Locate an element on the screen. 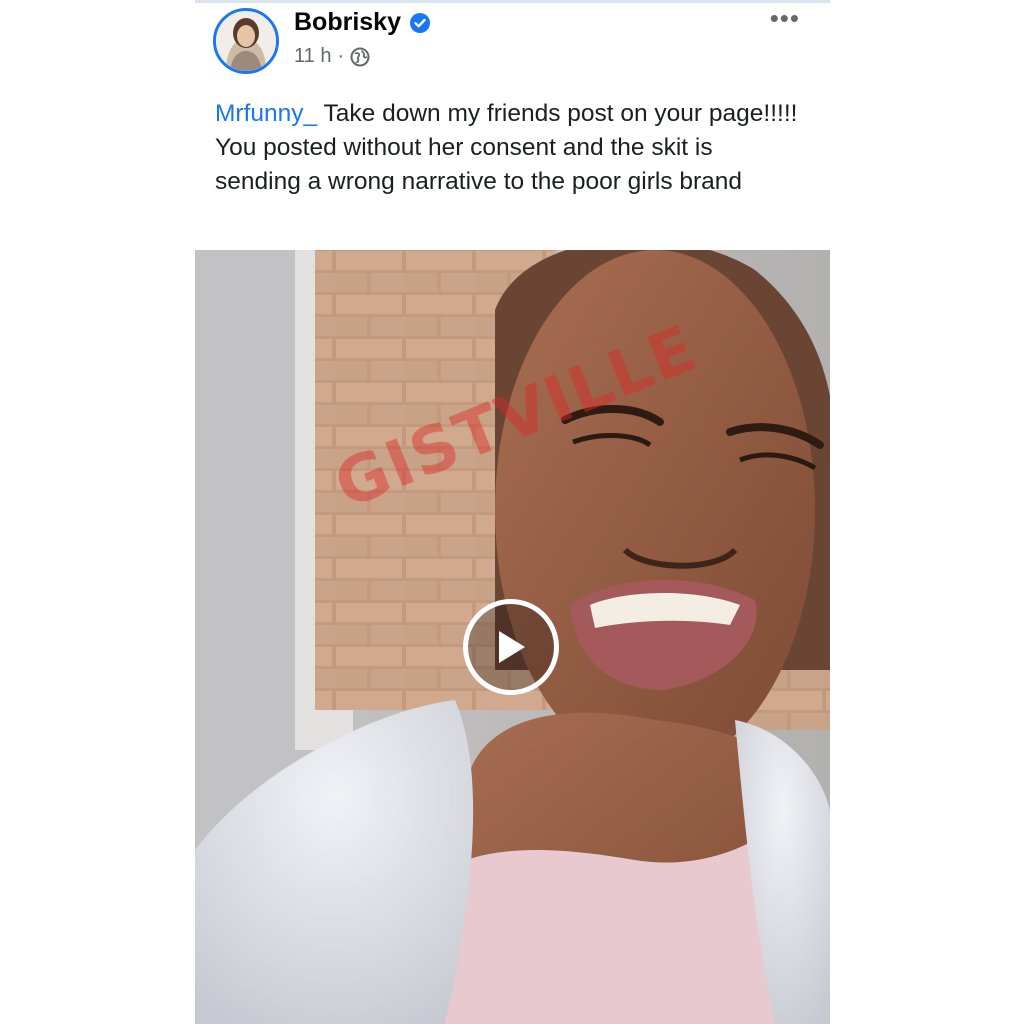  post-header: Bobrisky 11 h · ••• is located at coordinates (512, 45).